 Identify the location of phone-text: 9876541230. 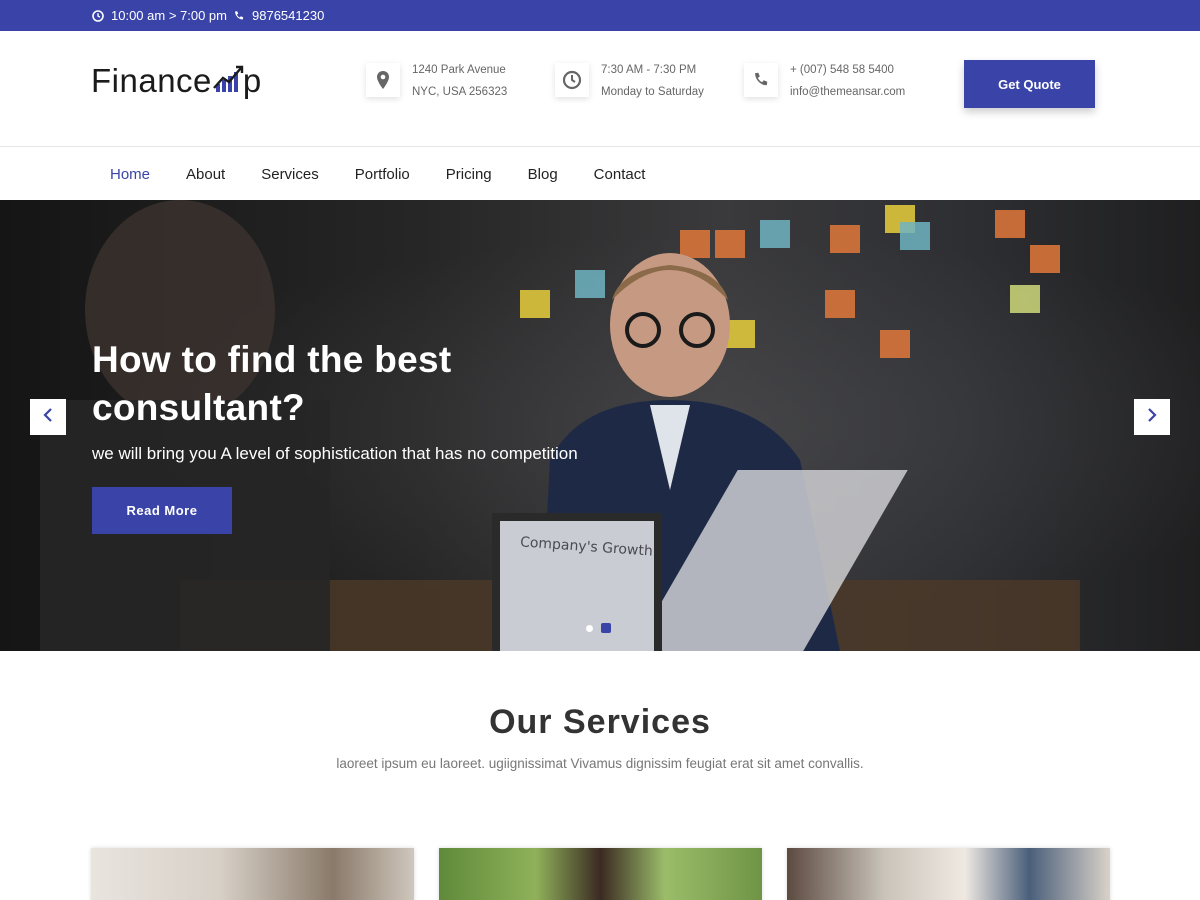
(288, 15).